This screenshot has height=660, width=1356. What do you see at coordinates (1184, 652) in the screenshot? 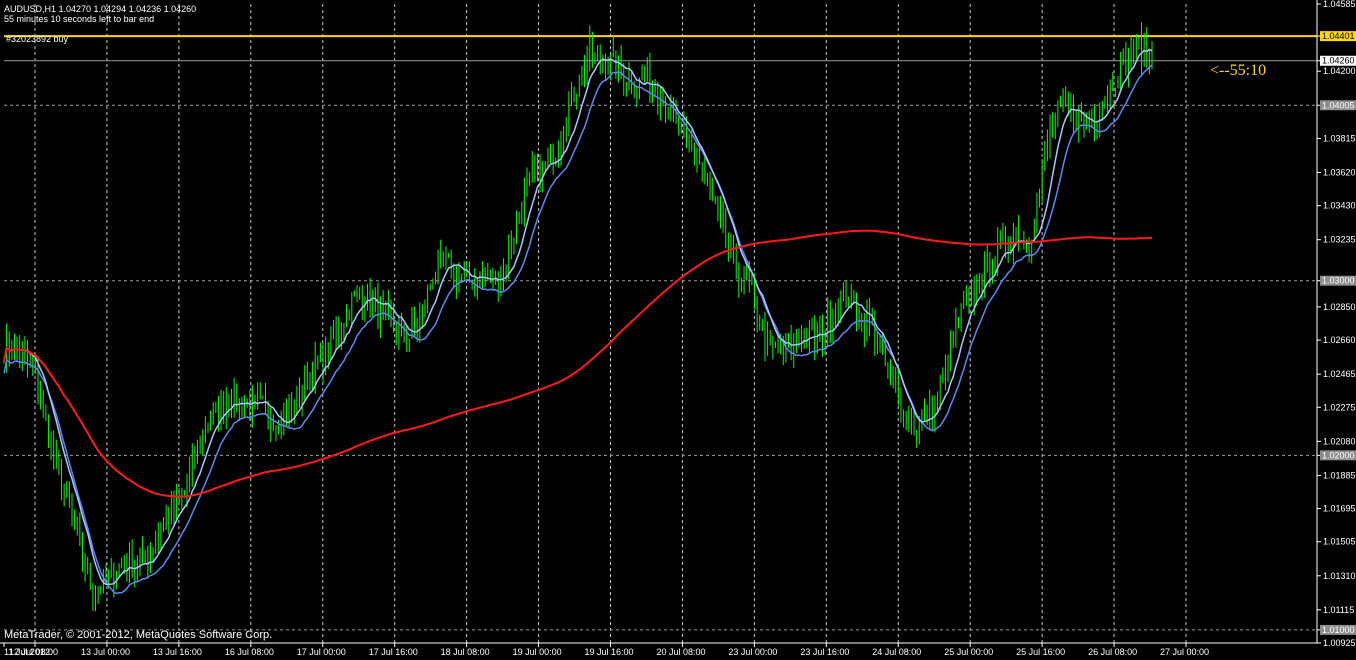
I see `x-tick-label: 27 Jul 00:00` at bounding box center [1184, 652].